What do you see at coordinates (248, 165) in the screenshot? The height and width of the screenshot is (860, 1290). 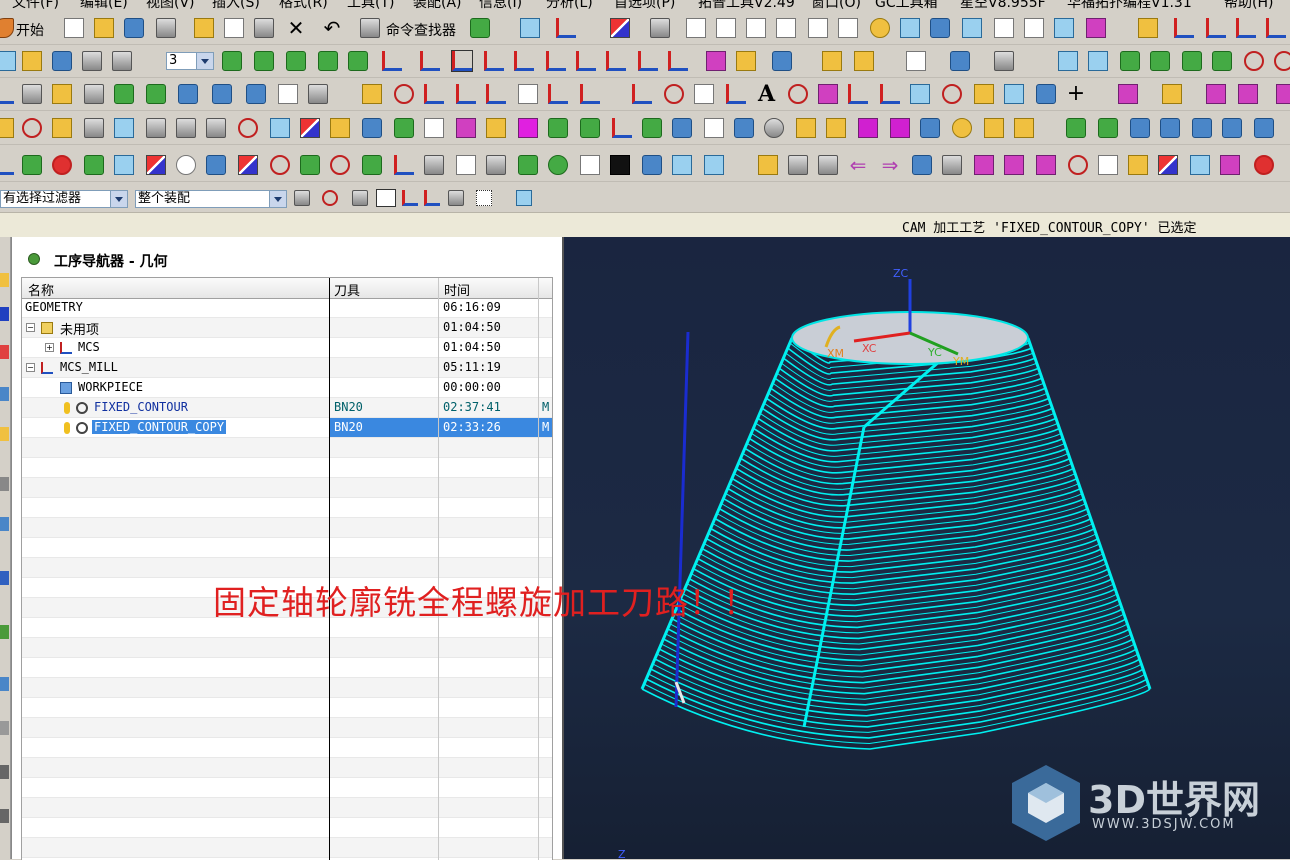 I see `op-icon-i` at bounding box center [248, 165].